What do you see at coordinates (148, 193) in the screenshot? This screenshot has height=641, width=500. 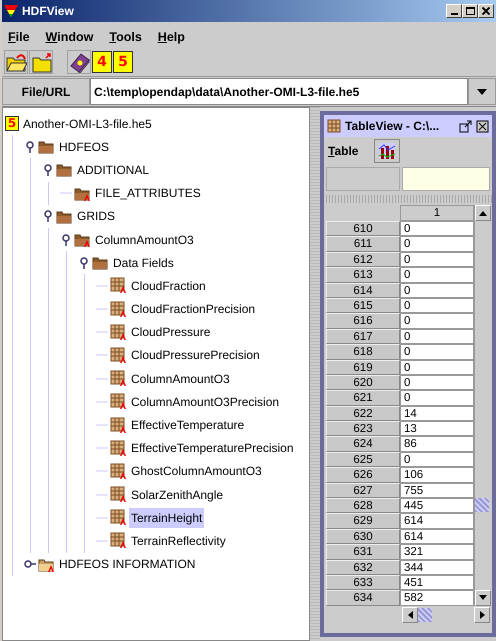 I see `tree-item: FILE_ATTRIBUTES` at bounding box center [148, 193].